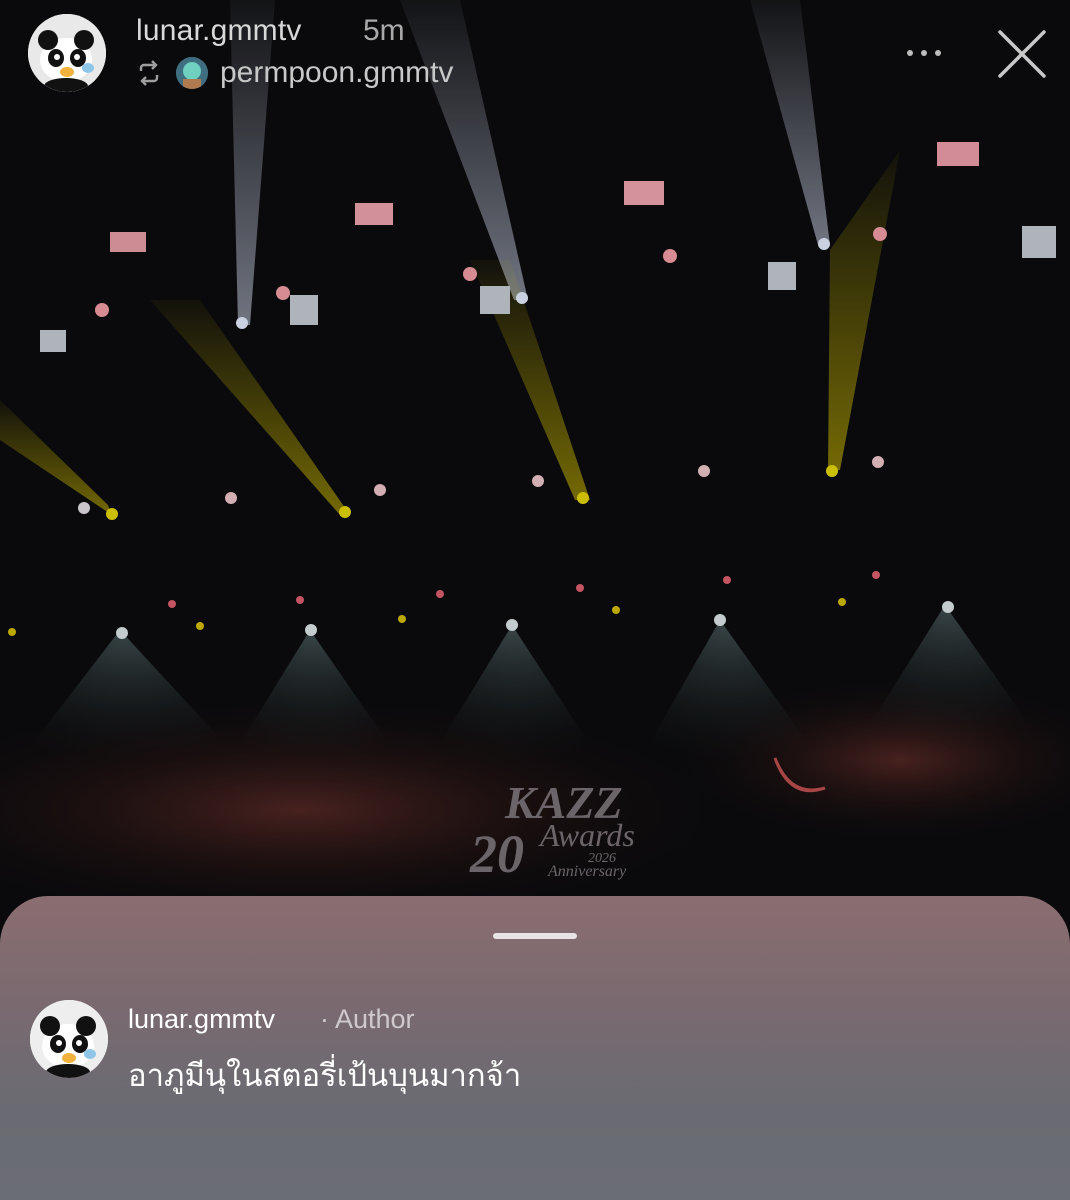  Describe the element at coordinates (325, 1075) in the screenshot. I see `comment-text: อาภูมีนุในสตอรี่เป้นบุนมากจ้า` at that location.